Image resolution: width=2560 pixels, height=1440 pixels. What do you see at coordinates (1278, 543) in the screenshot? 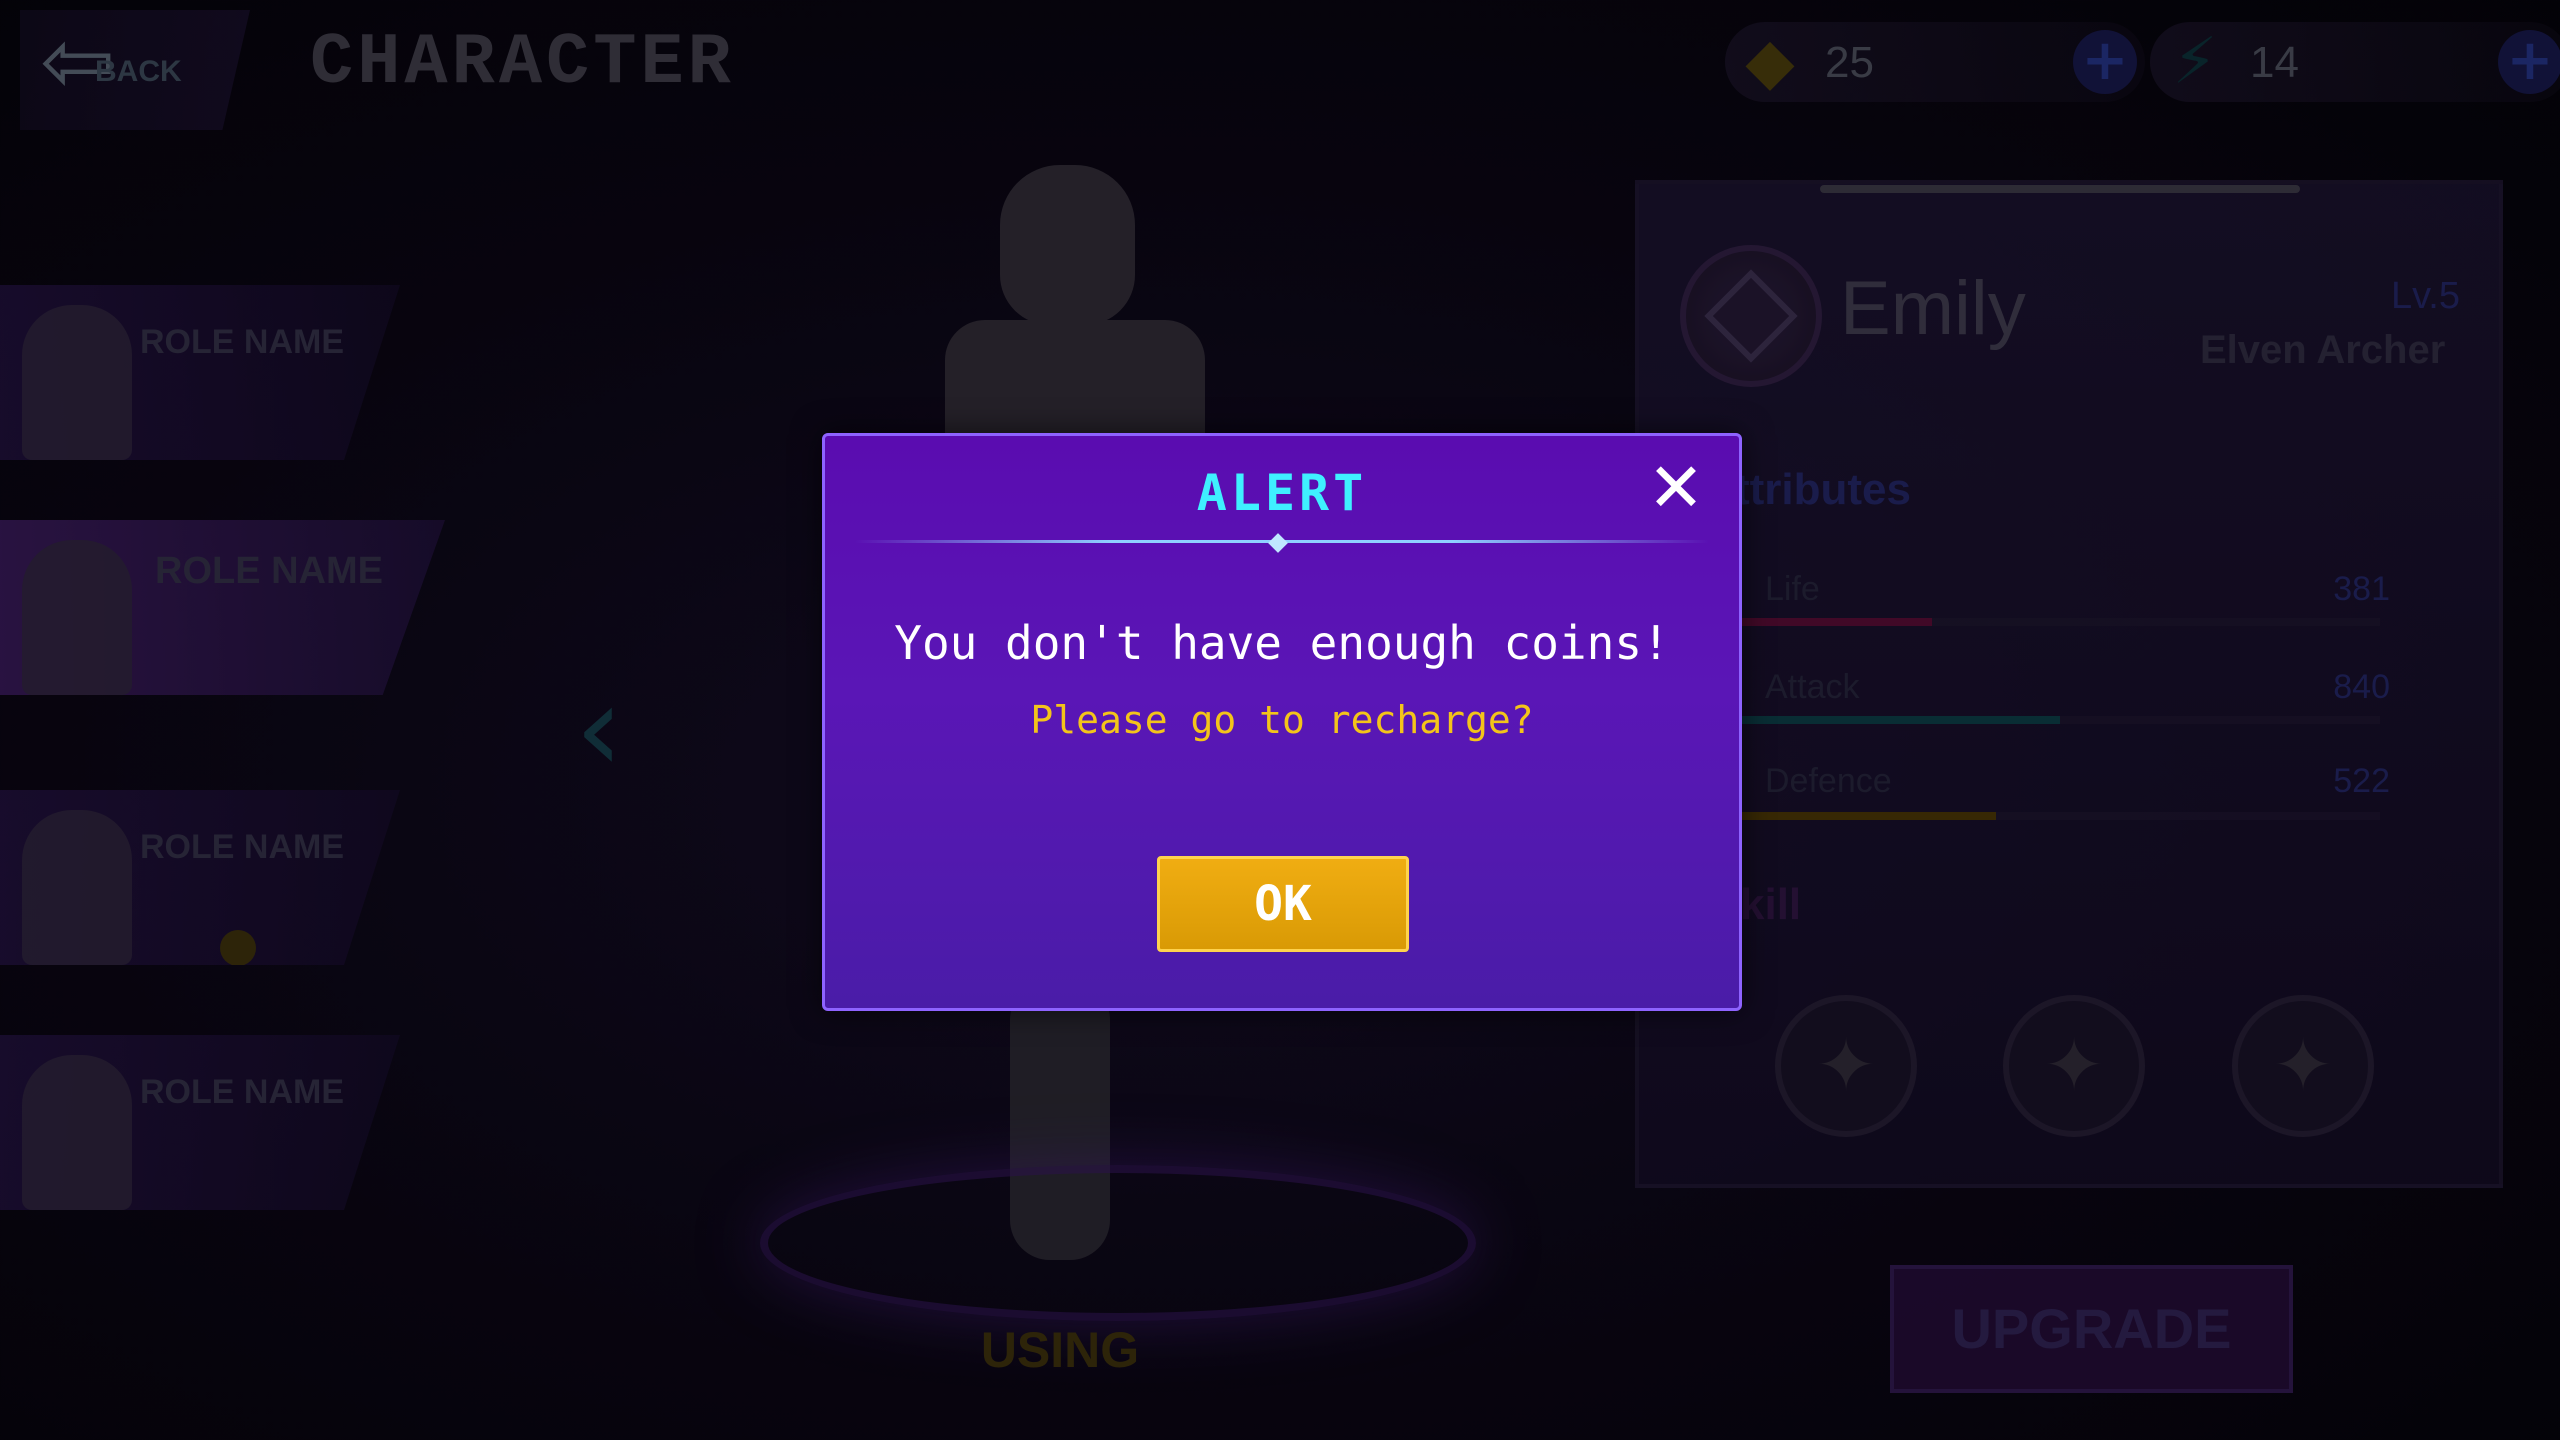
I see `divider-notch` at bounding box center [1278, 543].